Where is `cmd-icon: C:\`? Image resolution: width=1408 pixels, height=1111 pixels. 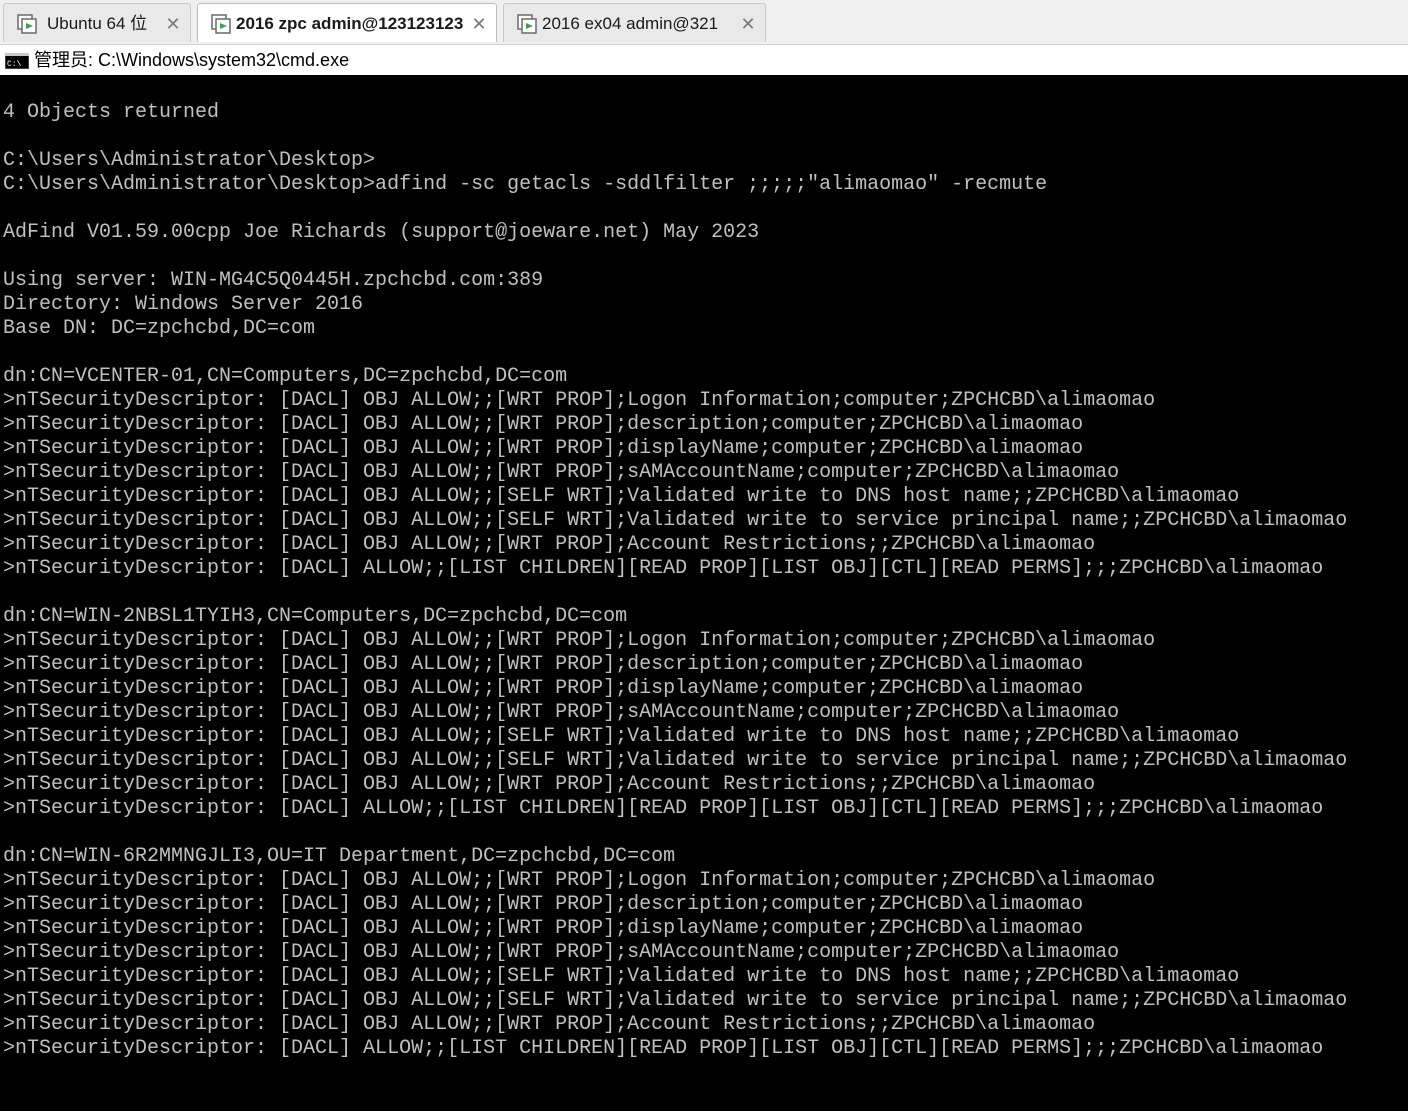
cmd-icon: C:\ is located at coordinates (17, 61).